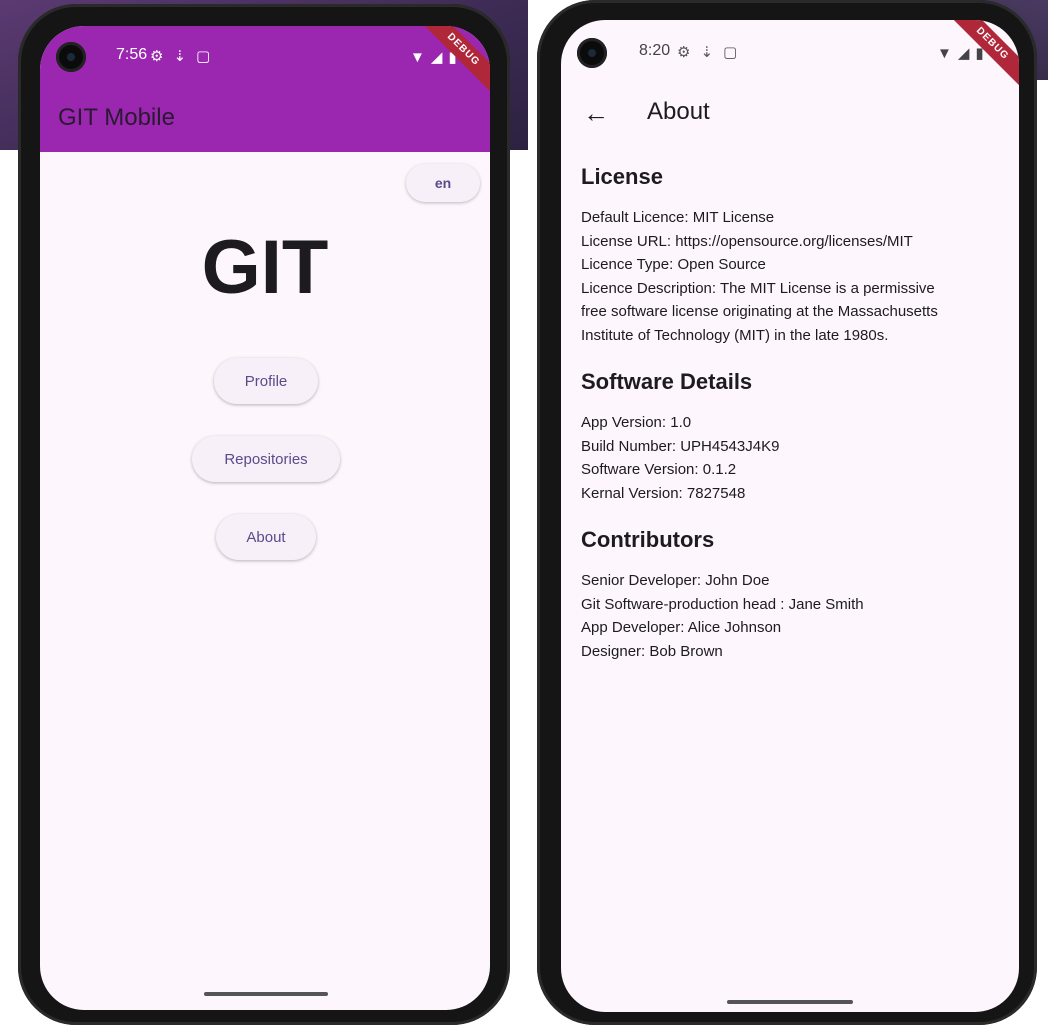 This screenshot has height=1025, width=1048. What do you see at coordinates (266, 381) in the screenshot?
I see `profile-button: Profile` at bounding box center [266, 381].